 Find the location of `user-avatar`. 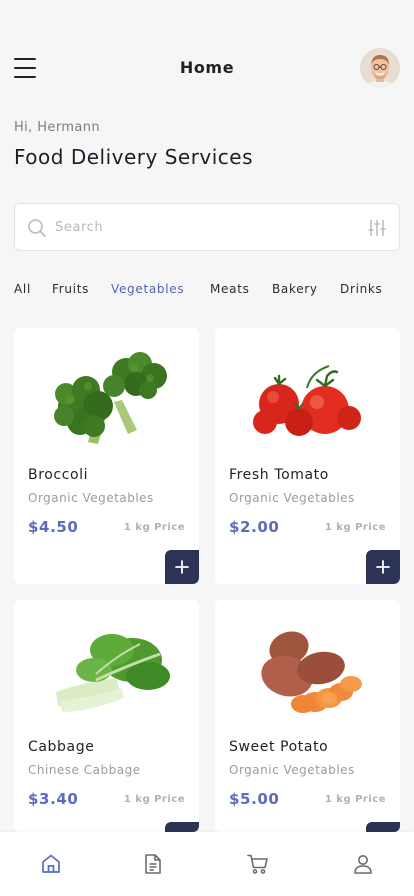

user-avatar is located at coordinates (380, 68).